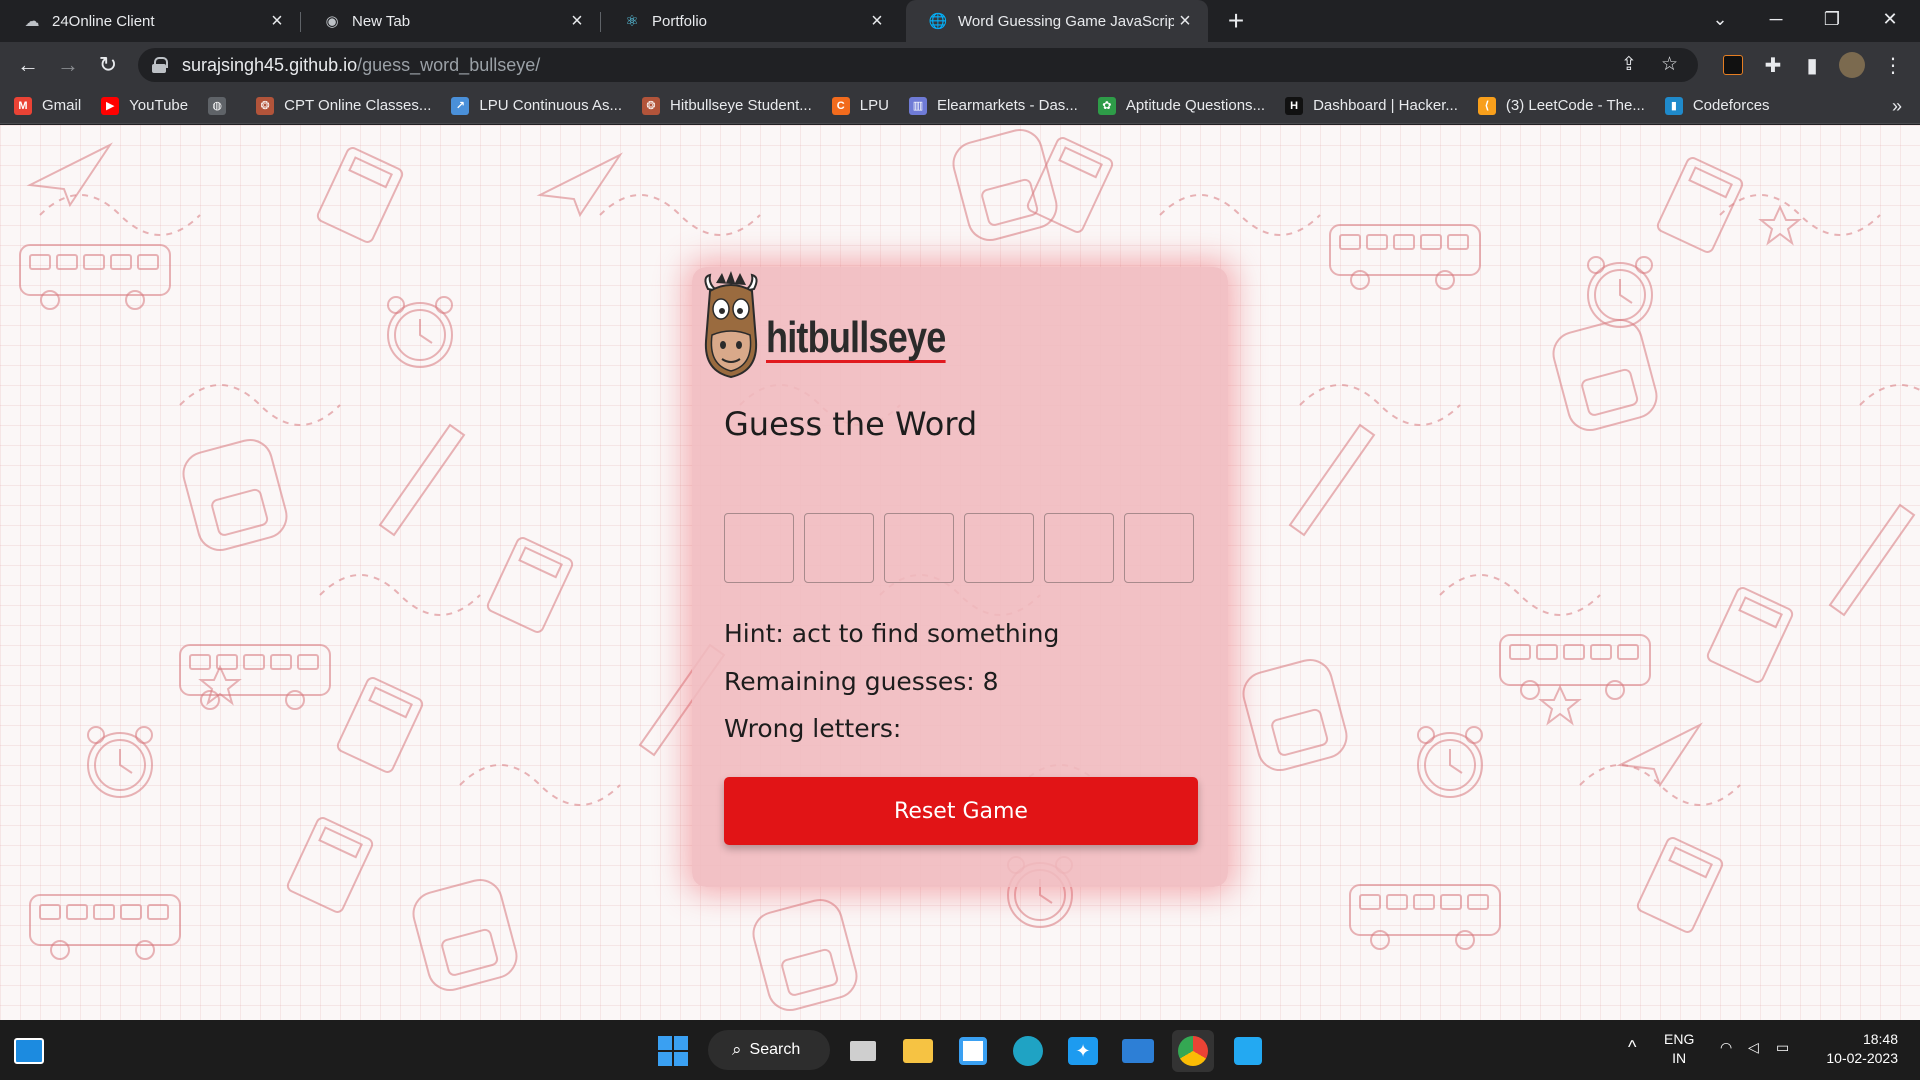 This screenshot has height=1080, width=1920. I want to click on tab-word-guessing-game: 🌐 Word Guessing Game JavaScript ×, so click(1057, 21).